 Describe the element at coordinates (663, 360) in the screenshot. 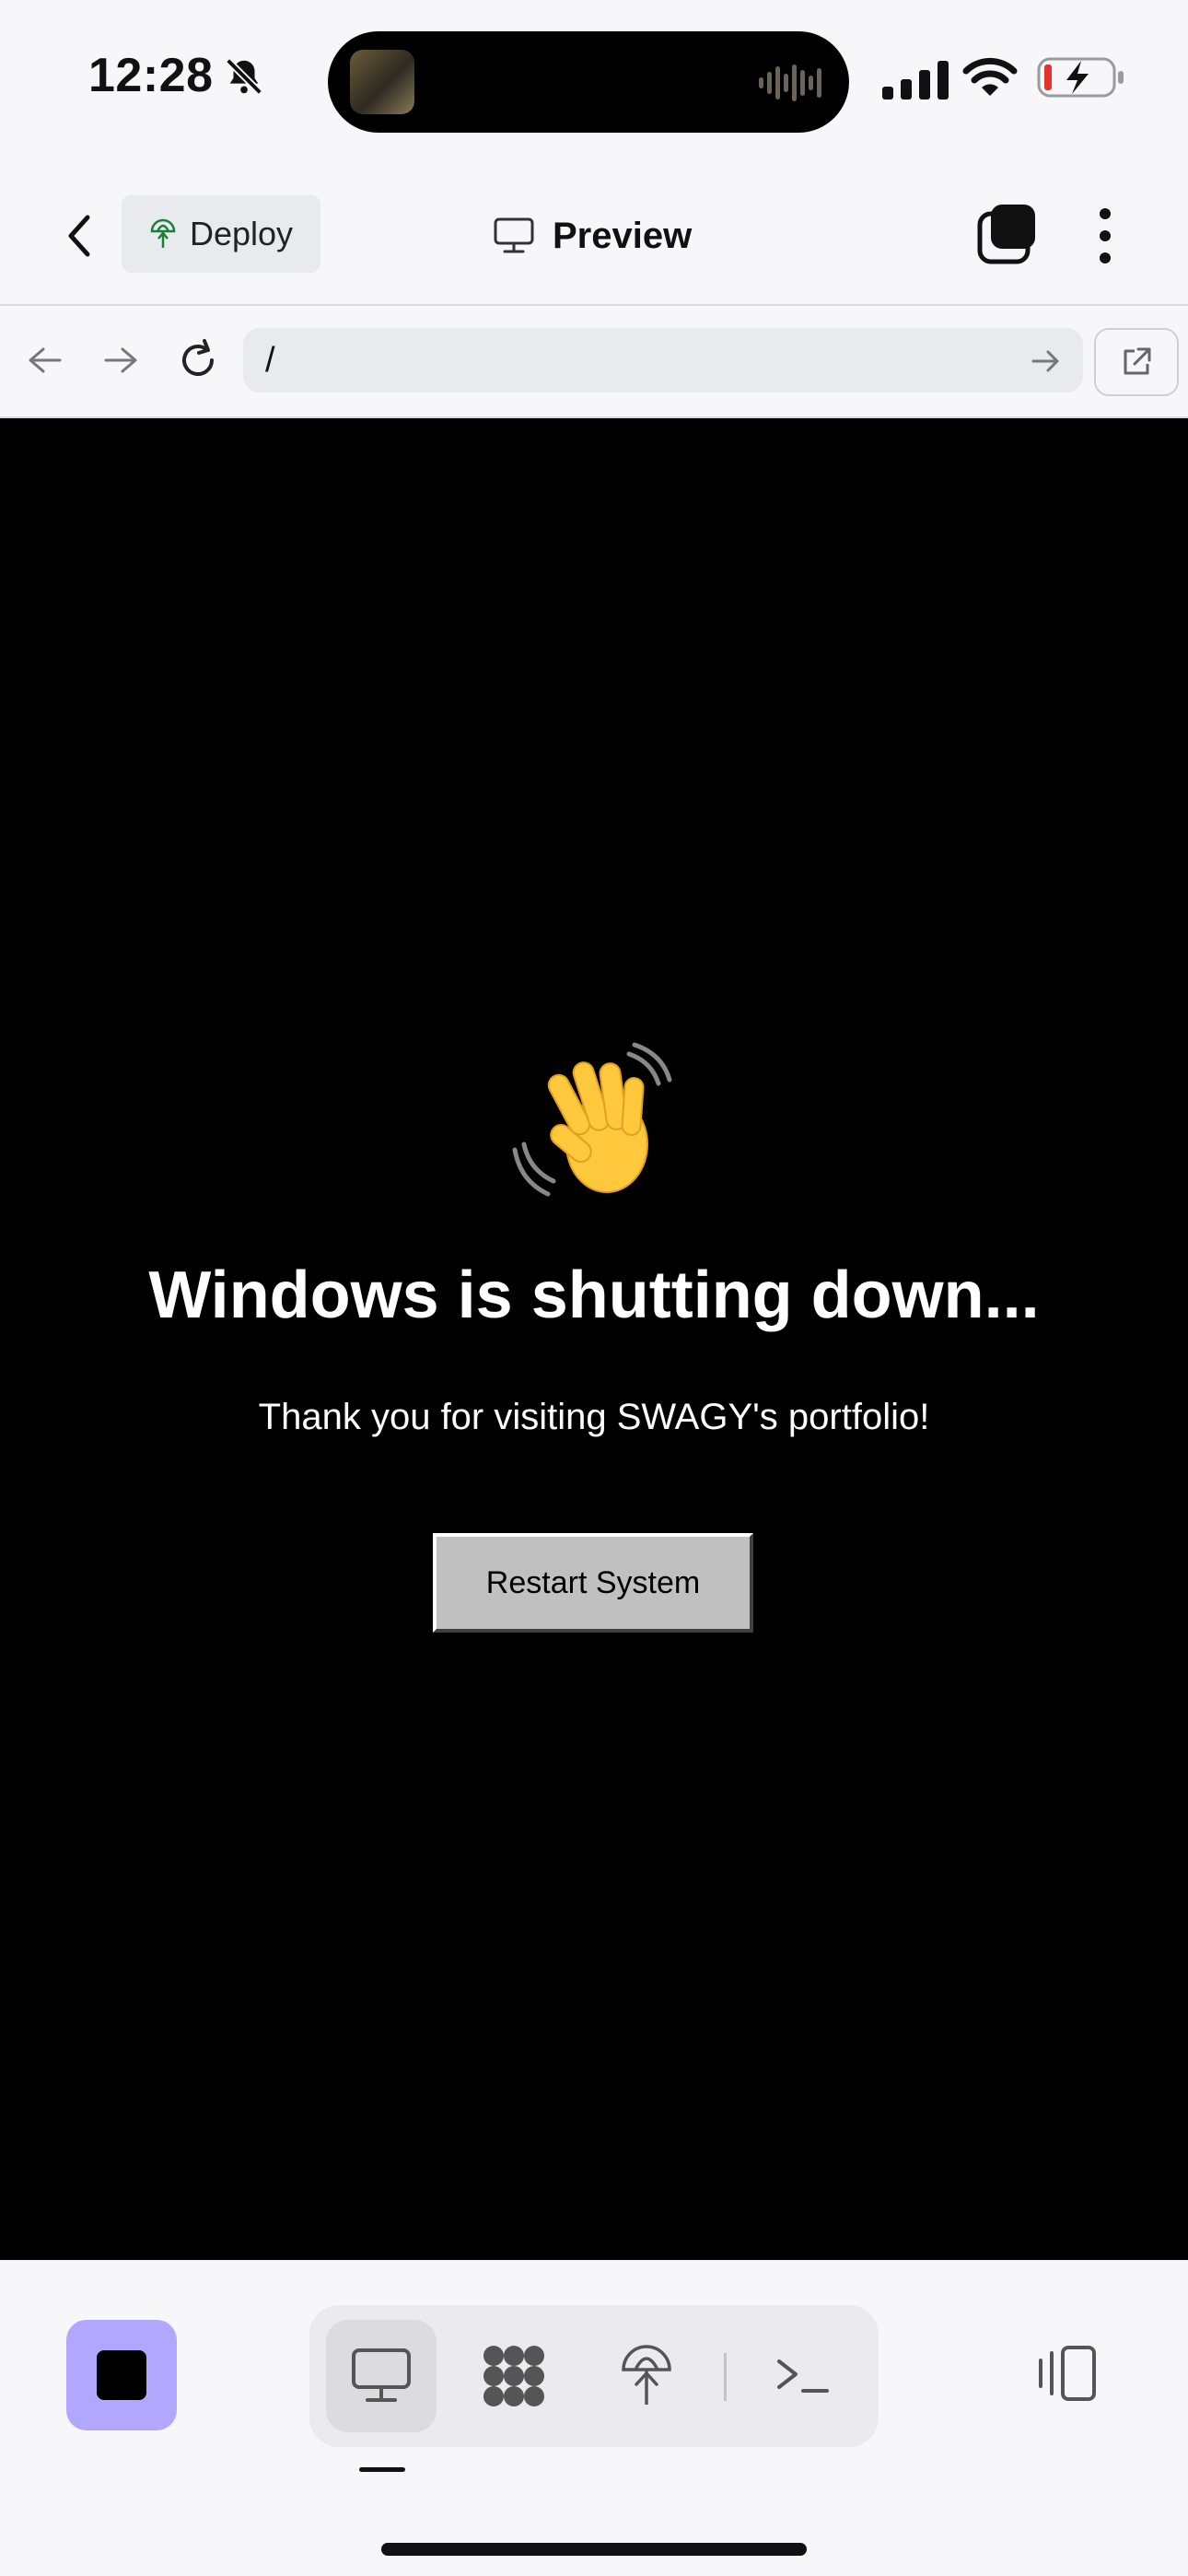

I see `url-input: /` at that location.